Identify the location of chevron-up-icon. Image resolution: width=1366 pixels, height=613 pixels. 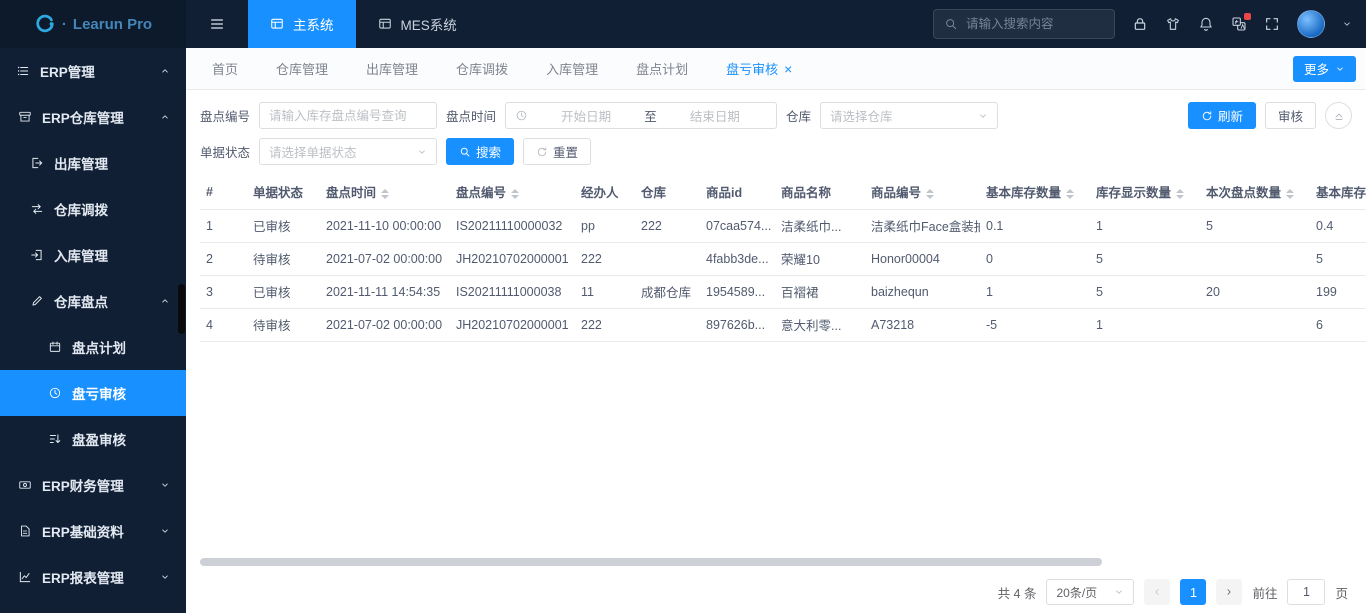
(165, 117).